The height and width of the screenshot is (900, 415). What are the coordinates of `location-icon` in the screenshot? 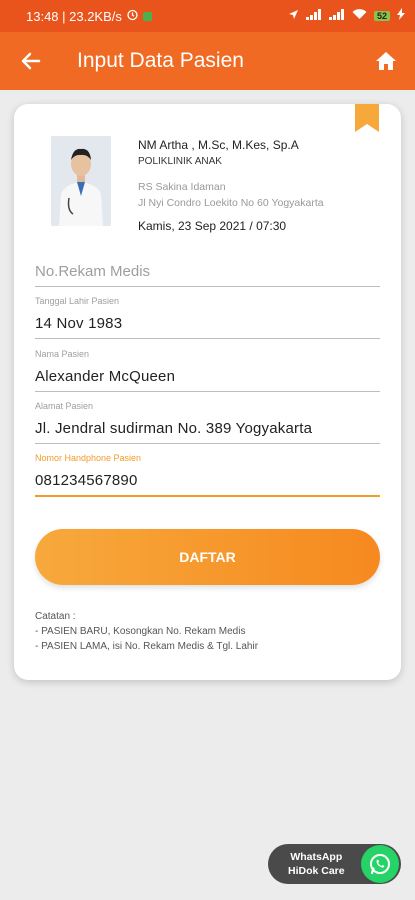 It's located at (293, 15).